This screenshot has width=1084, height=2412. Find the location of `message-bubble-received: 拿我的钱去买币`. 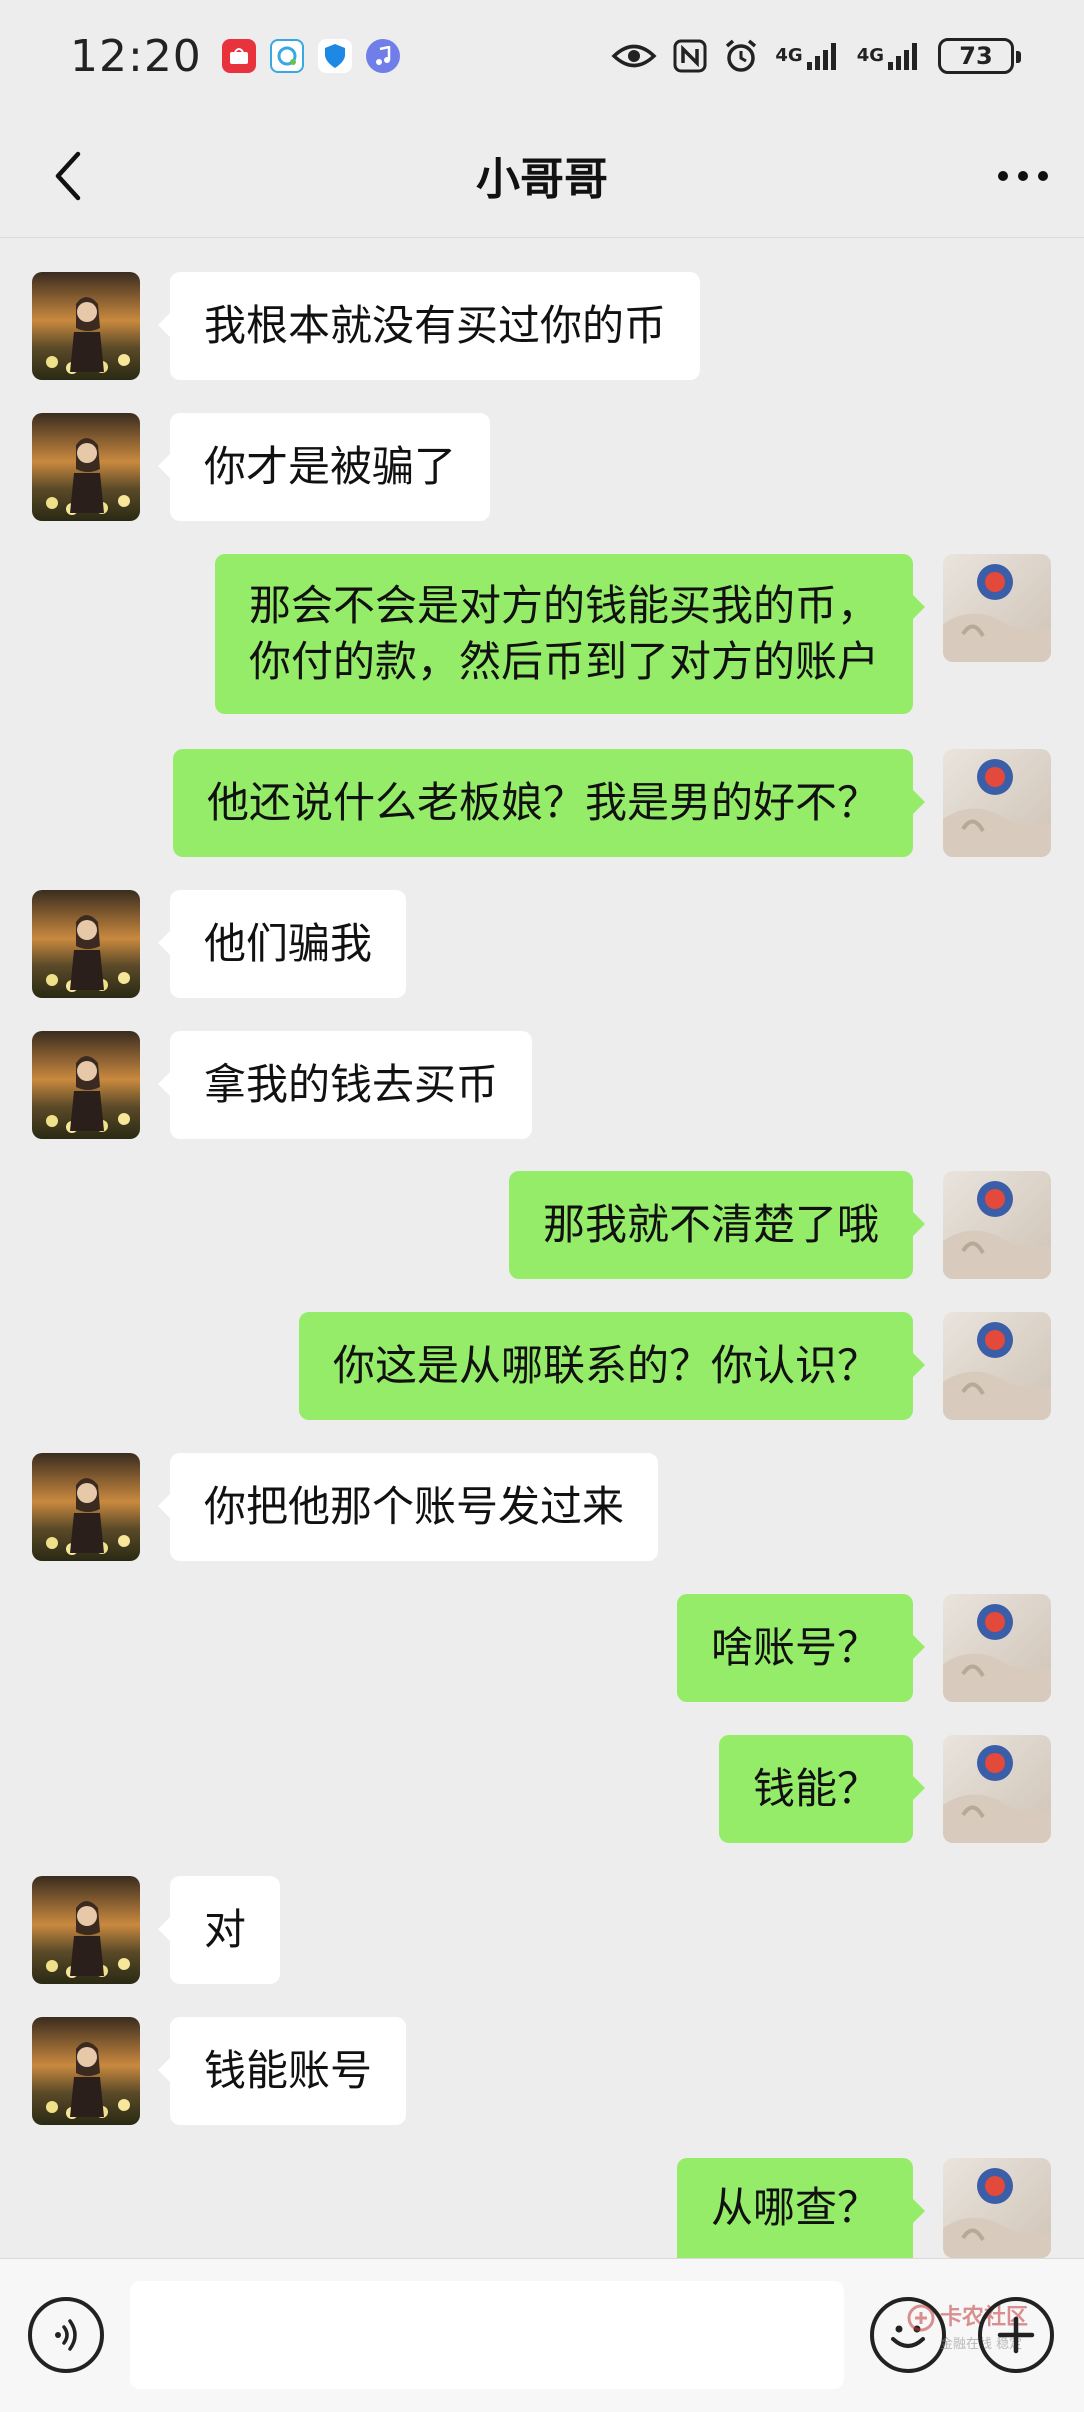

message-bubble-received: 拿我的钱去买币 is located at coordinates (345, 1085).